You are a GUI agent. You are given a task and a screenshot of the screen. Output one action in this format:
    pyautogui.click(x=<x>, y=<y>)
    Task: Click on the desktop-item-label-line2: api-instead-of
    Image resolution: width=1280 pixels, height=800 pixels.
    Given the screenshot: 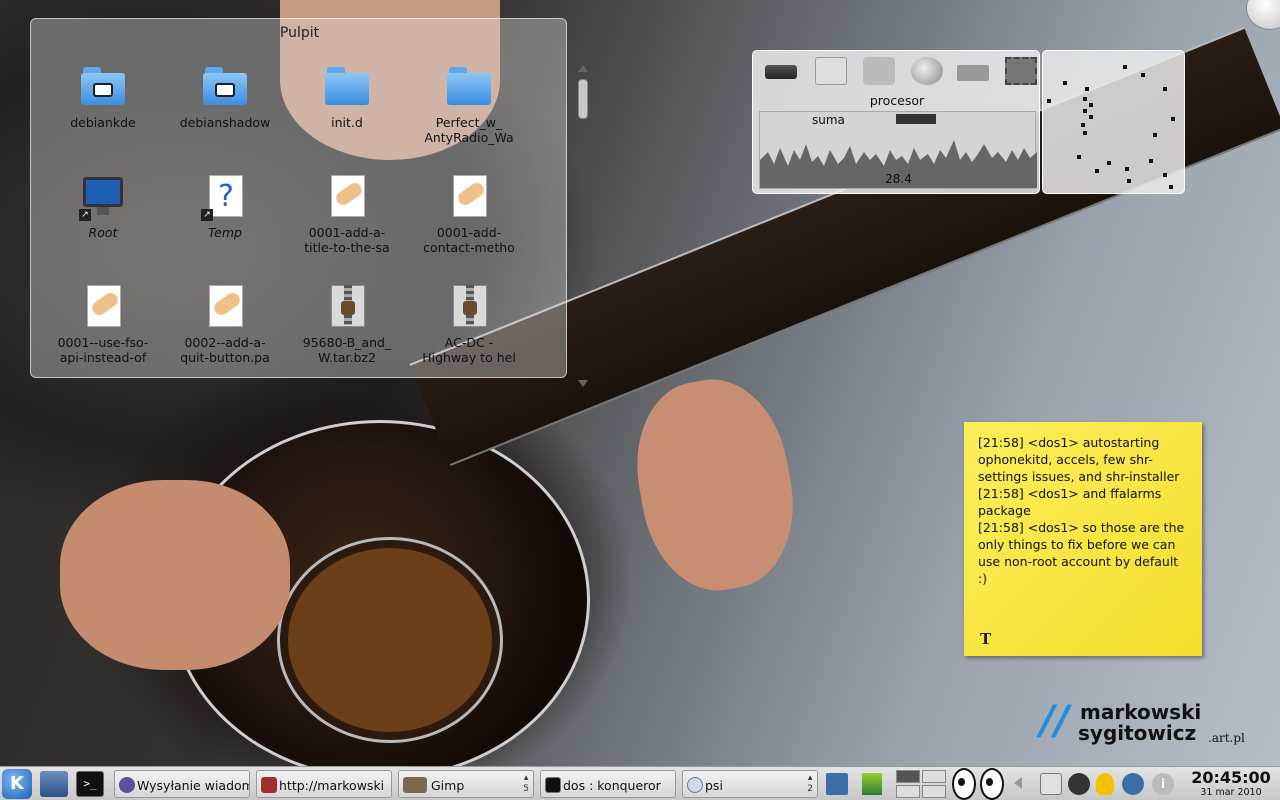 What is the action you would take?
    pyautogui.click(x=103, y=357)
    